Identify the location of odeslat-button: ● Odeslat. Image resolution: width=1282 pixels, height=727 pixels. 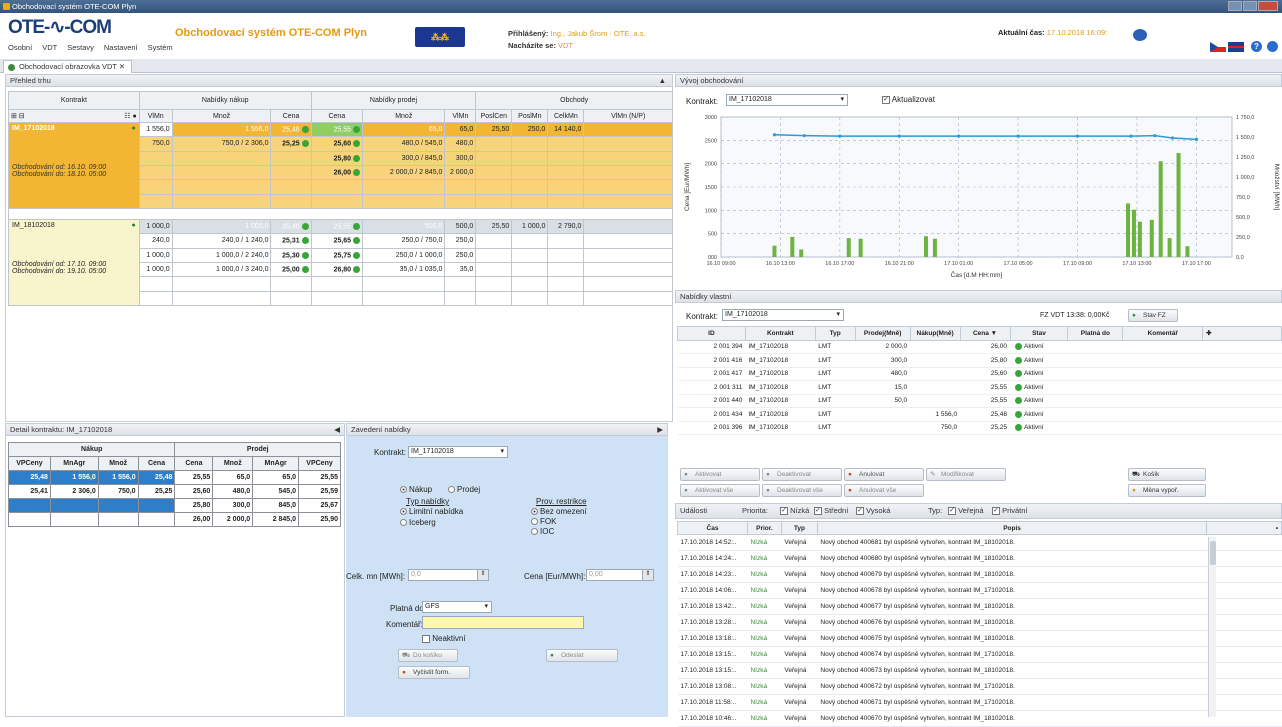
(582, 655).